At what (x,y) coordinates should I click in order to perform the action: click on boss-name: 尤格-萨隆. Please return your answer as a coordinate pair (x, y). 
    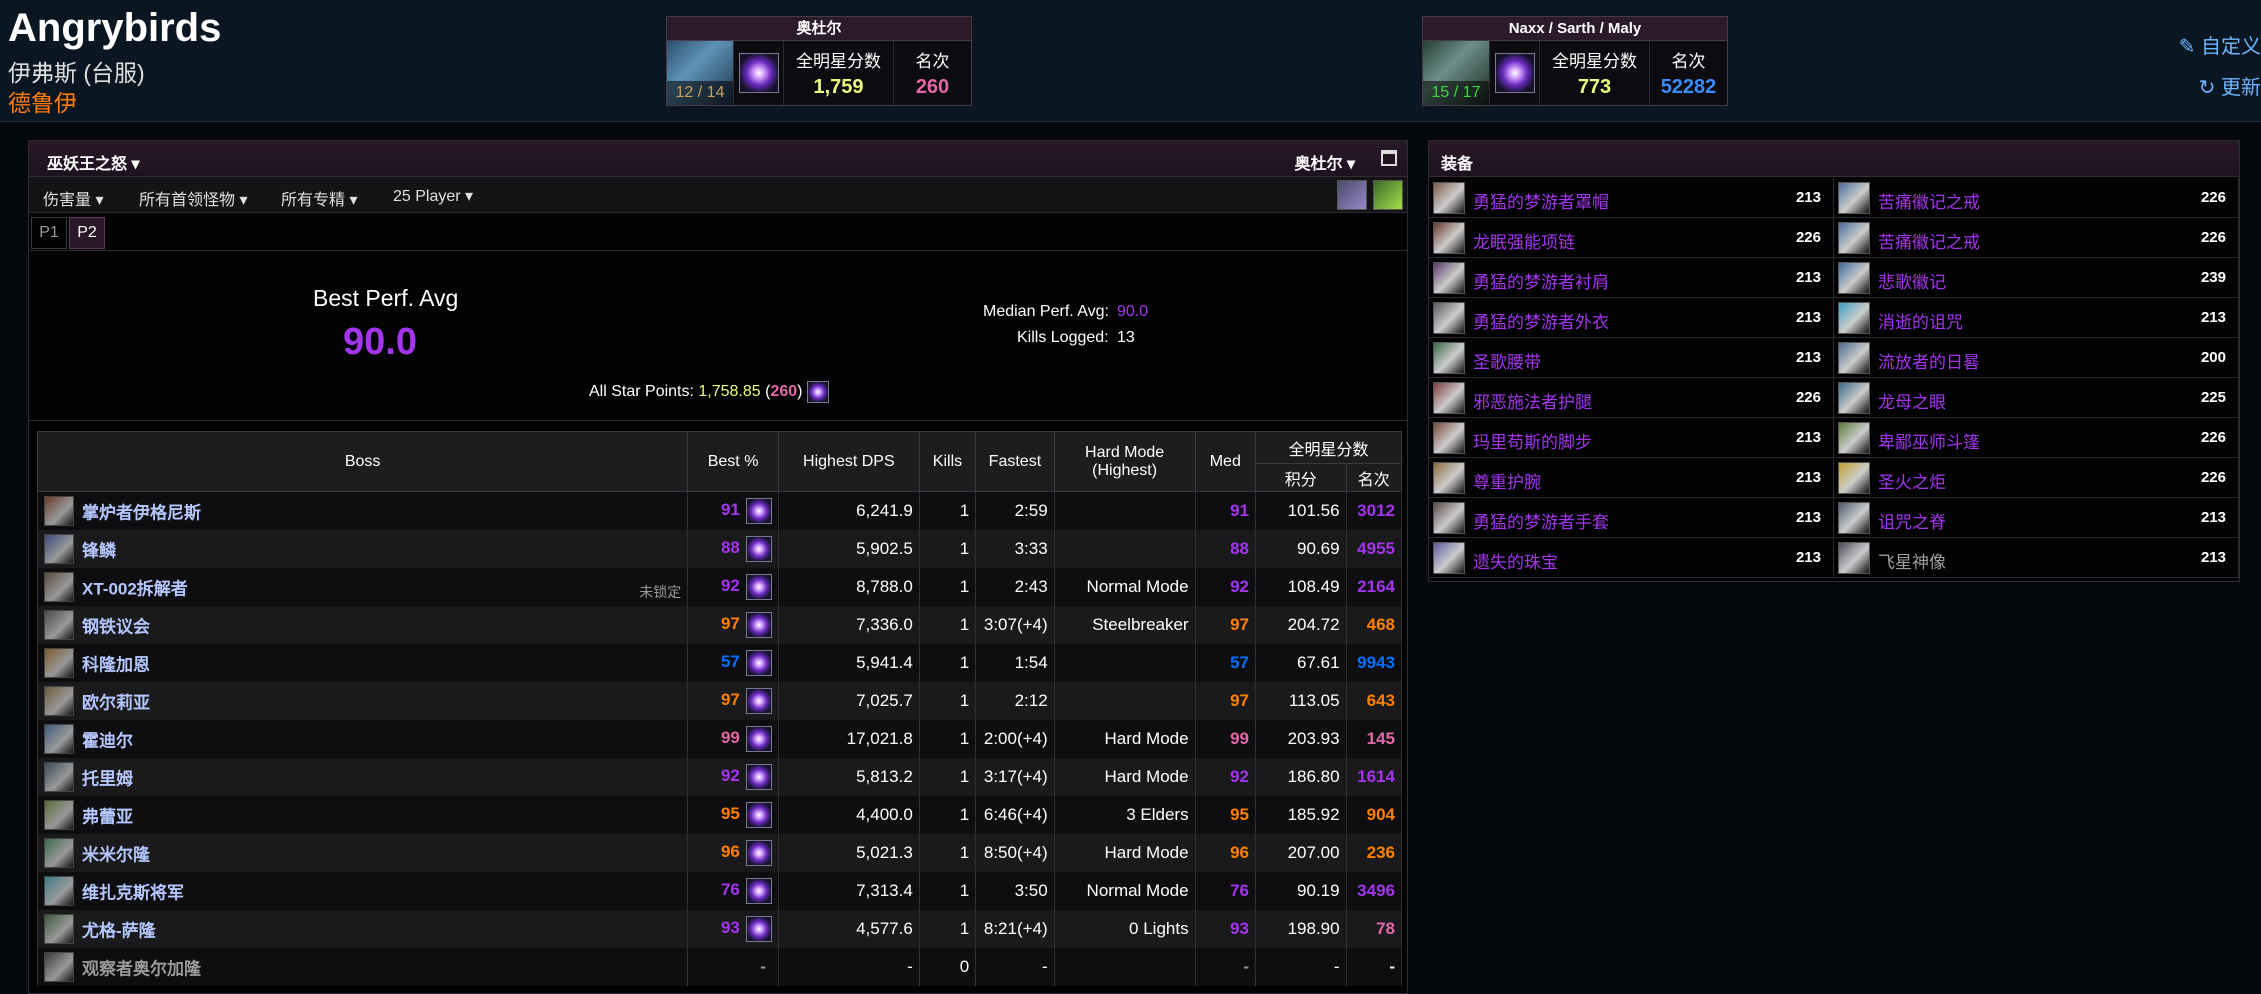
    Looking at the image, I should click on (119, 930).